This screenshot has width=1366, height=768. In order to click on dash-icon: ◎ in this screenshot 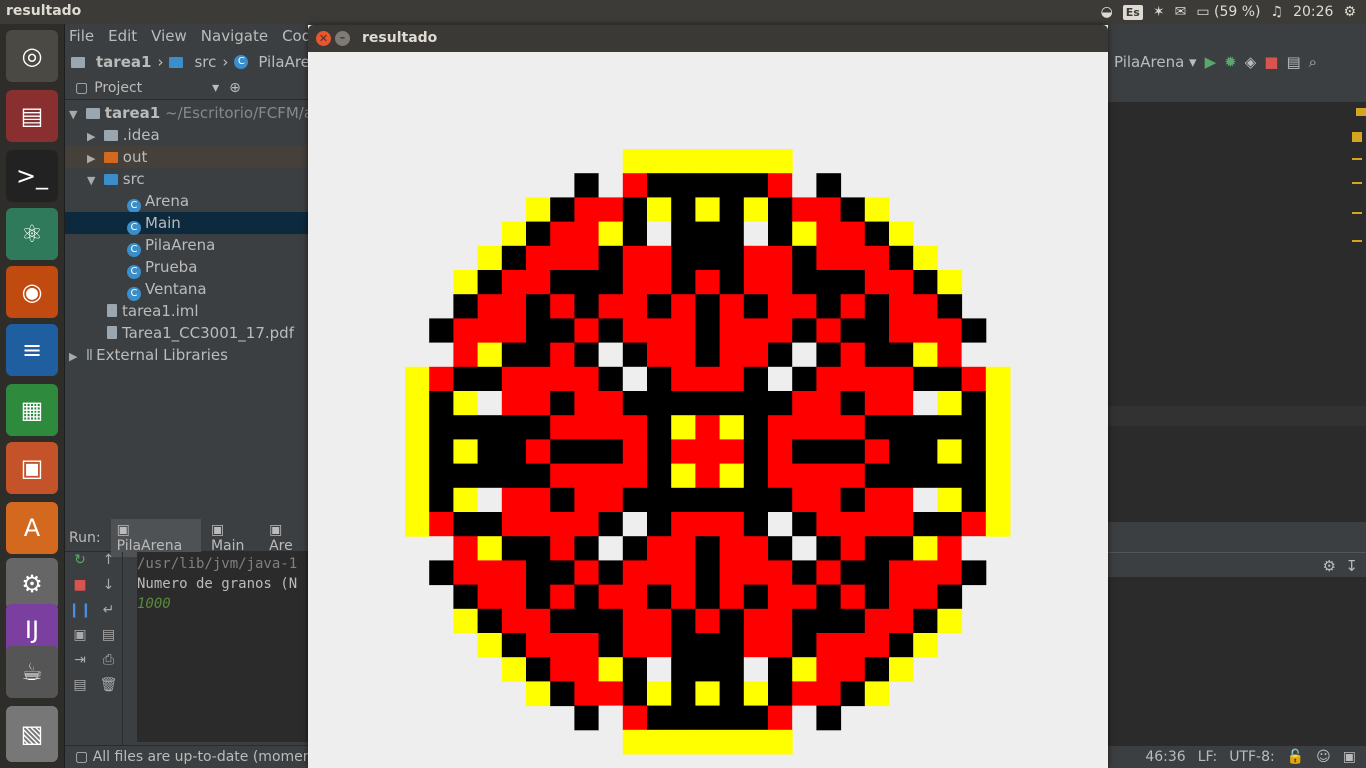, I will do `click(32, 56)`.